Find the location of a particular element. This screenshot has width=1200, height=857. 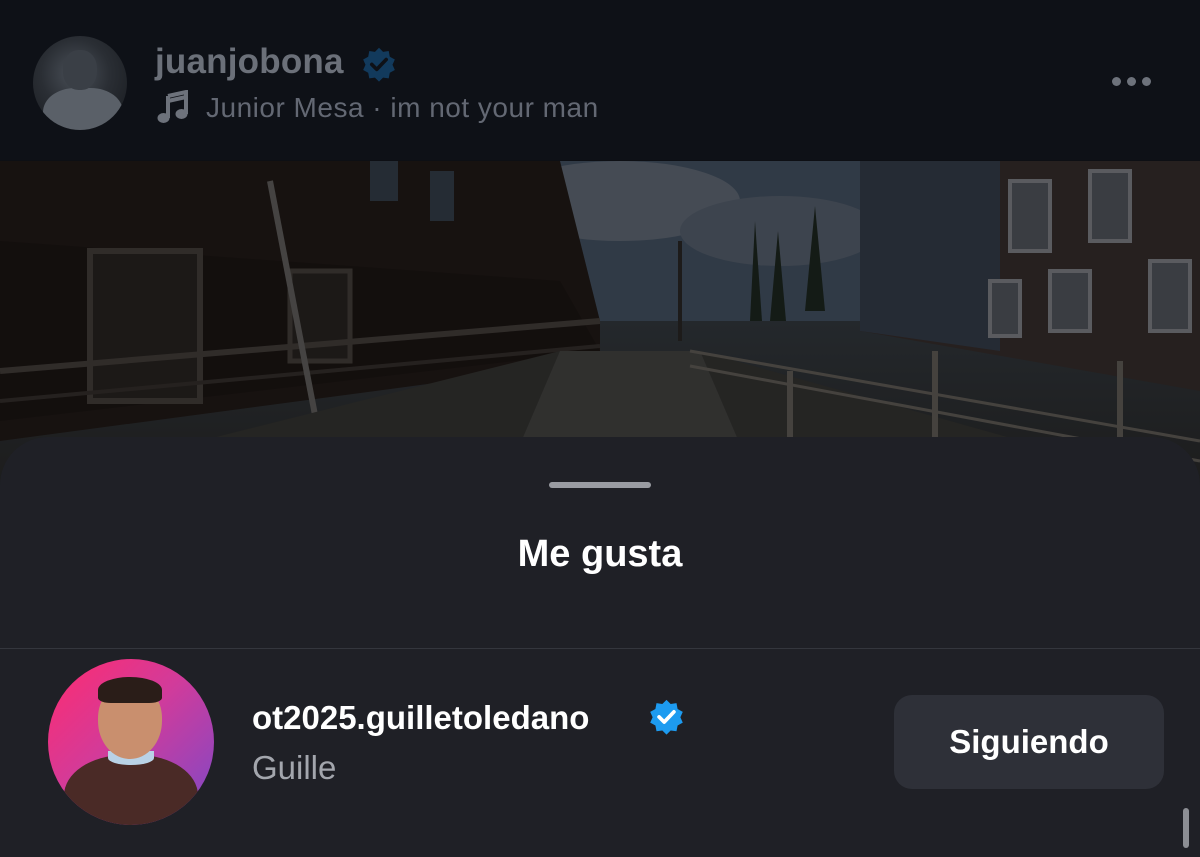

avatar is located at coordinates (131, 742).